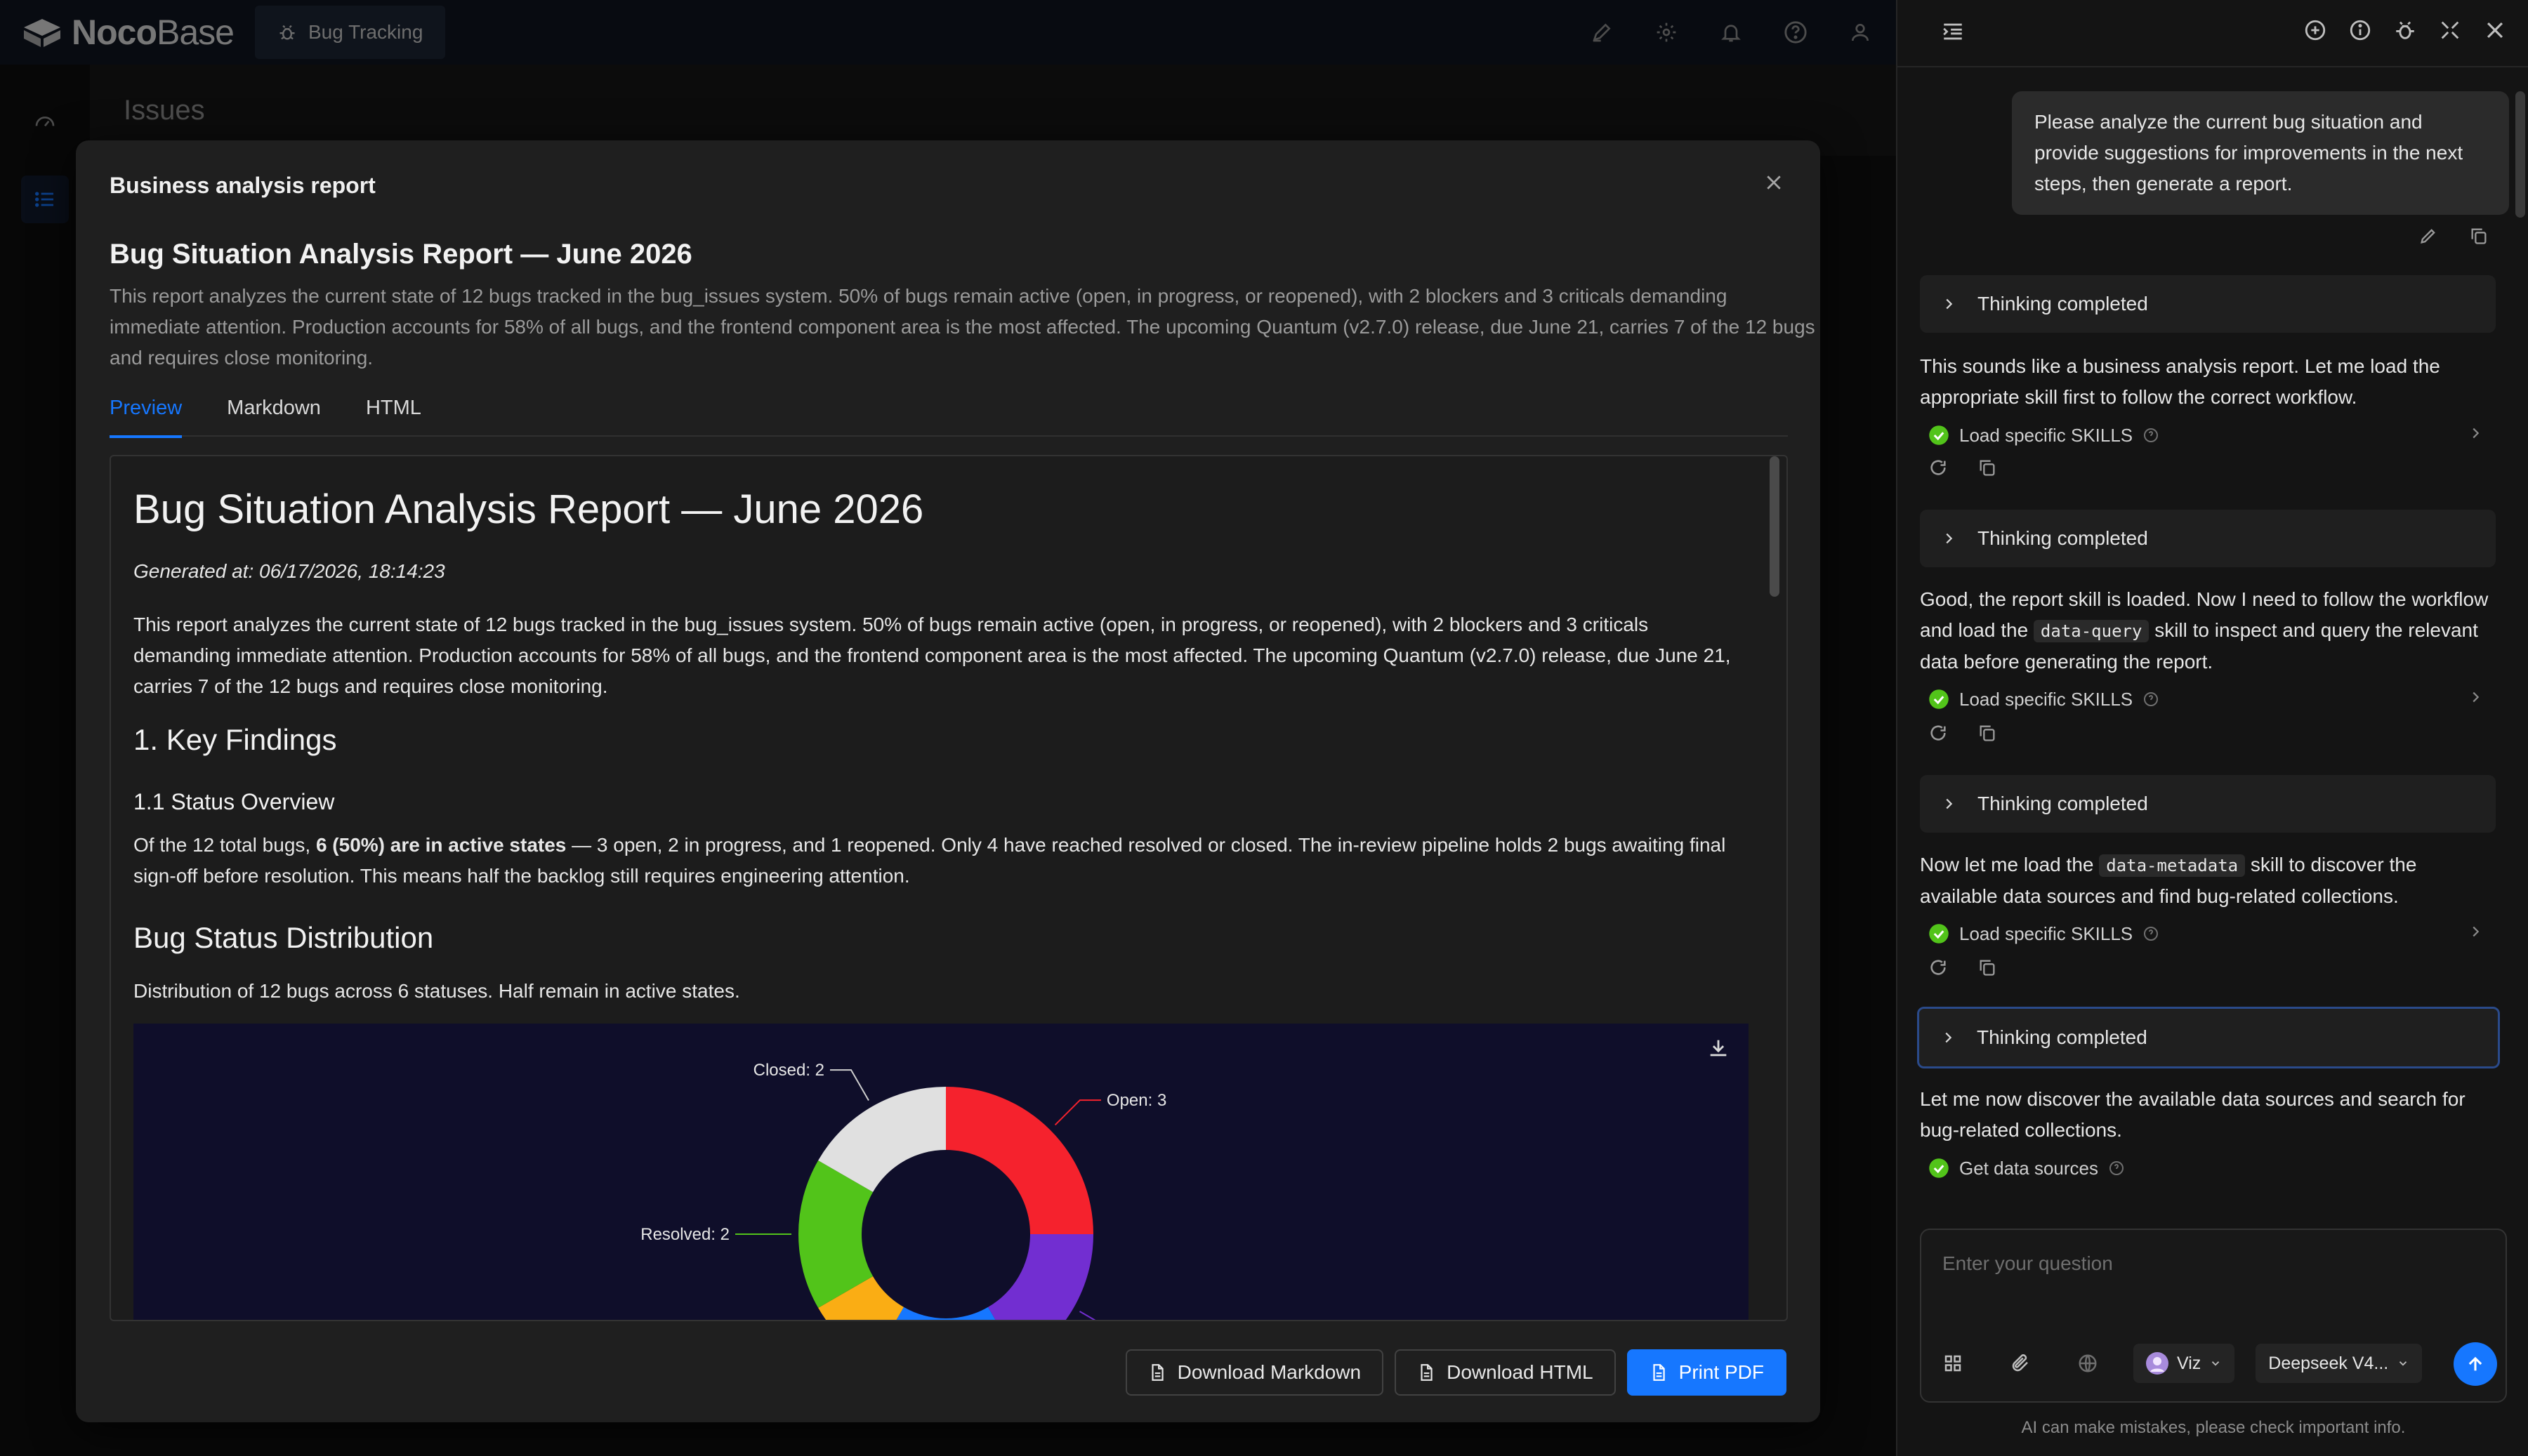 This screenshot has height=1456, width=2528. What do you see at coordinates (2212, 33) in the screenshot?
I see `ai-panel-header` at bounding box center [2212, 33].